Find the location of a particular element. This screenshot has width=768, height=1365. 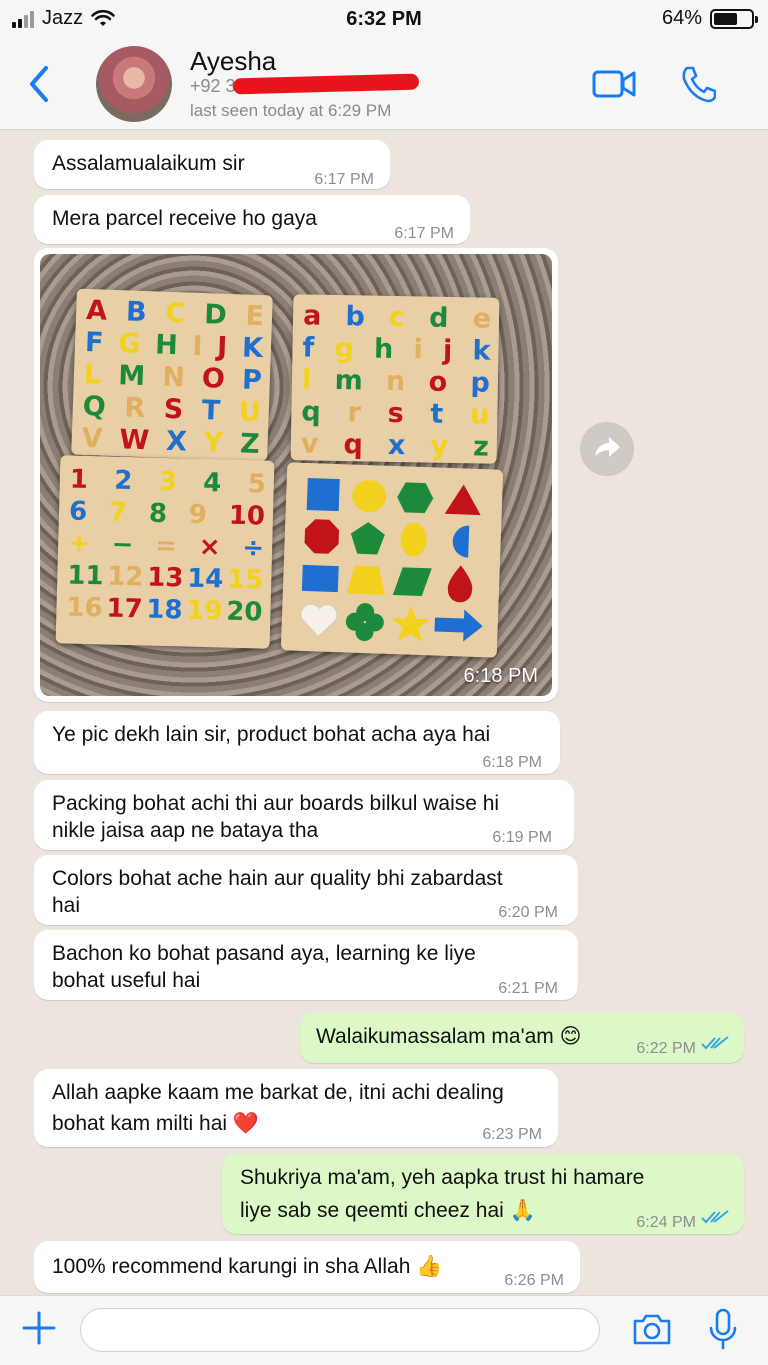

chat-header: Ayesha +92 3 last seen today at 6:29 PM is located at coordinates (384, 84).